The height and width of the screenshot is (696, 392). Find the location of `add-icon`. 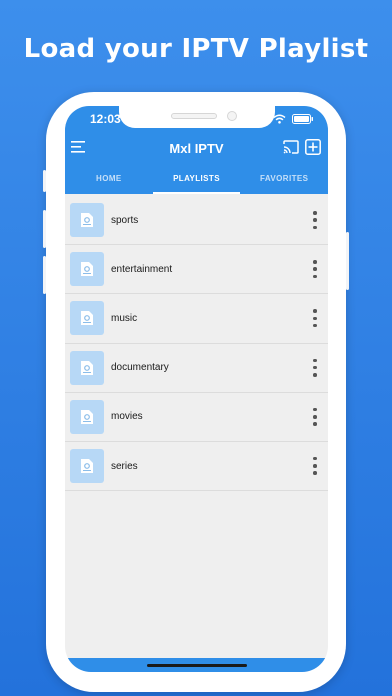

add-icon is located at coordinates (313, 149).